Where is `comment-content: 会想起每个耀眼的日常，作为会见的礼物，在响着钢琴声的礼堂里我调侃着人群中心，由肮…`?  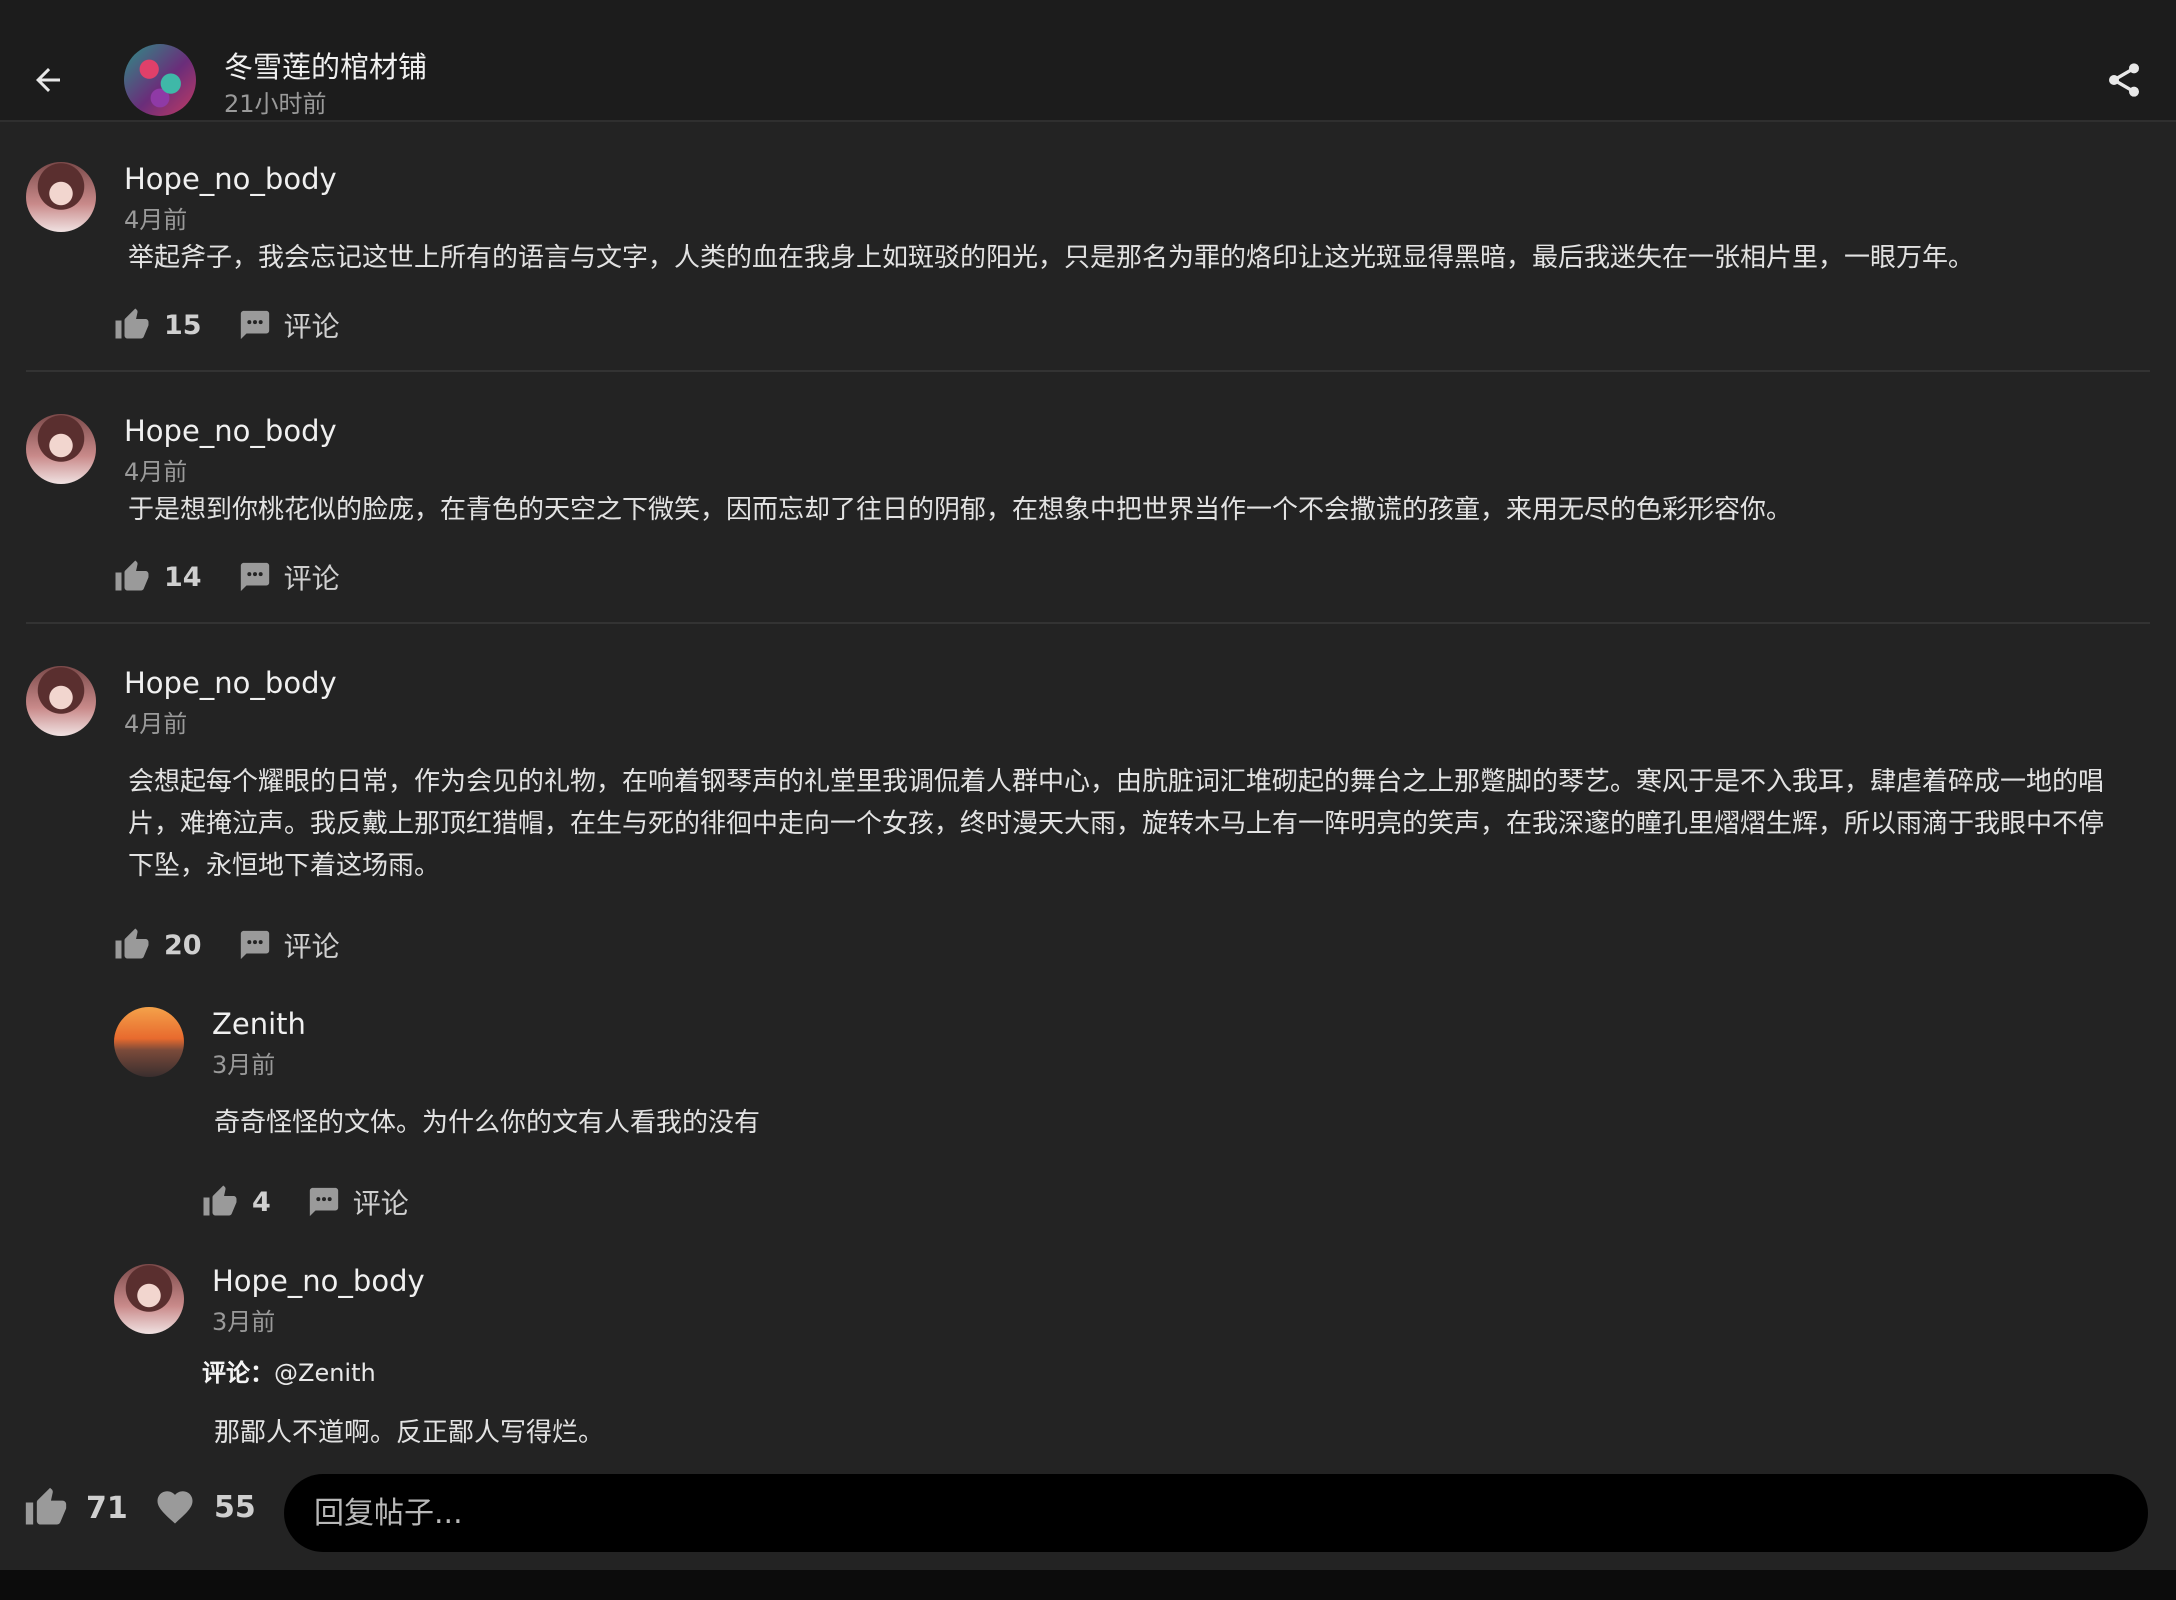
comment-content: 会想起每个耀眼的日常，作为会见的礼物，在响着钢琴声的礼堂里我调侃着人群中心，由肮… is located at coordinates (1116, 824).